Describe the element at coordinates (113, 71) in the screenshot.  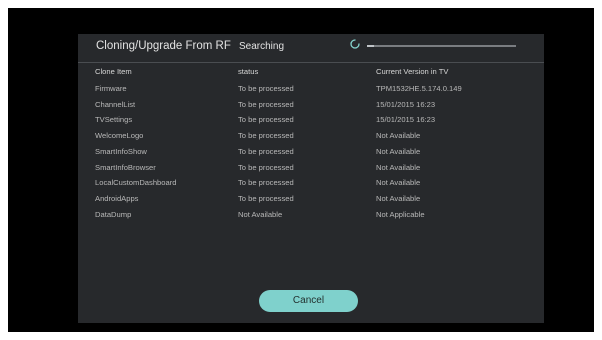
I see `column-header-clone-item: Clone Item` at that location.